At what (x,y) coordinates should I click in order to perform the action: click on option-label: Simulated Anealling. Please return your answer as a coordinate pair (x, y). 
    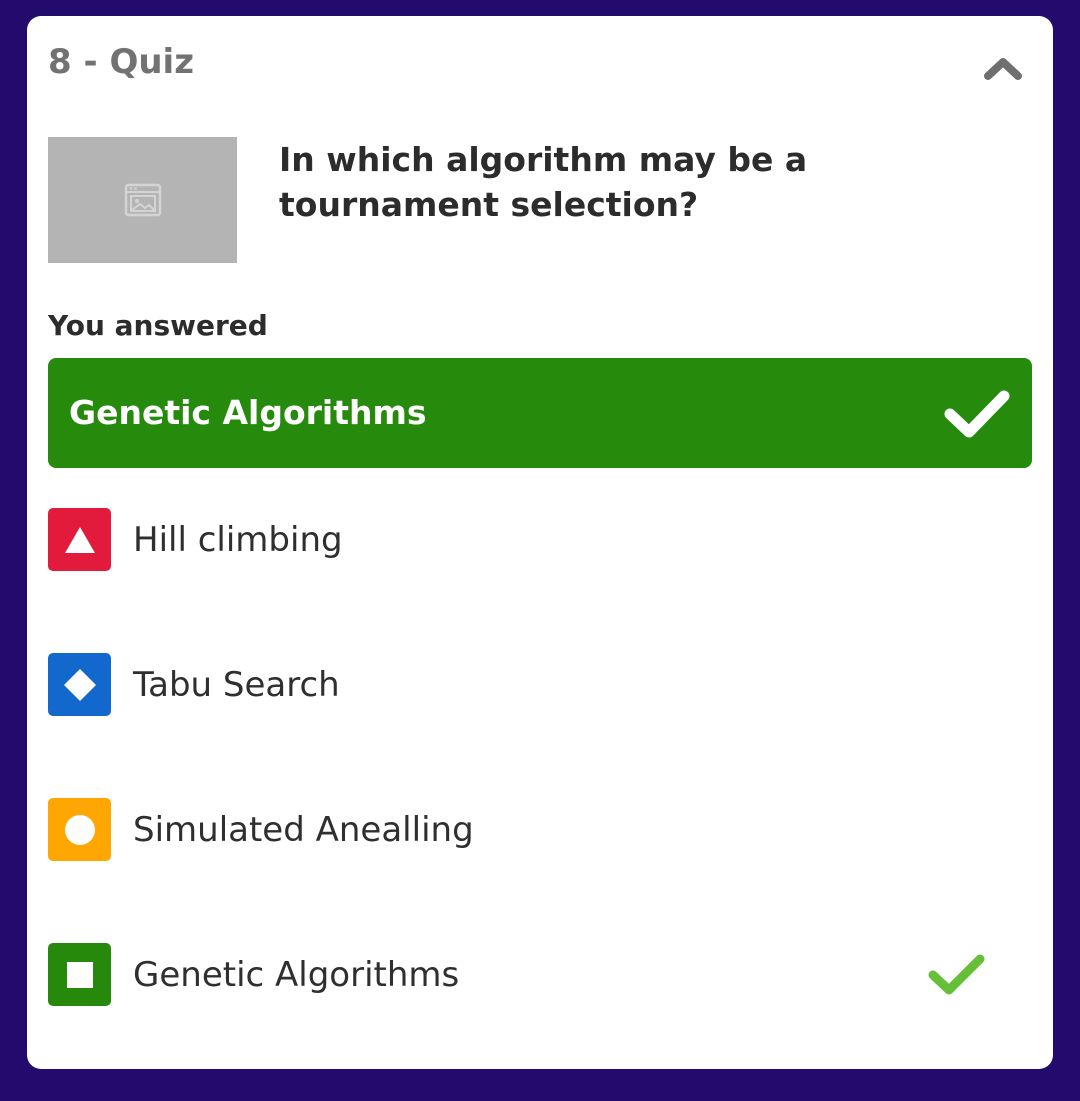
    Looking at the image, I should click on (303, 830).